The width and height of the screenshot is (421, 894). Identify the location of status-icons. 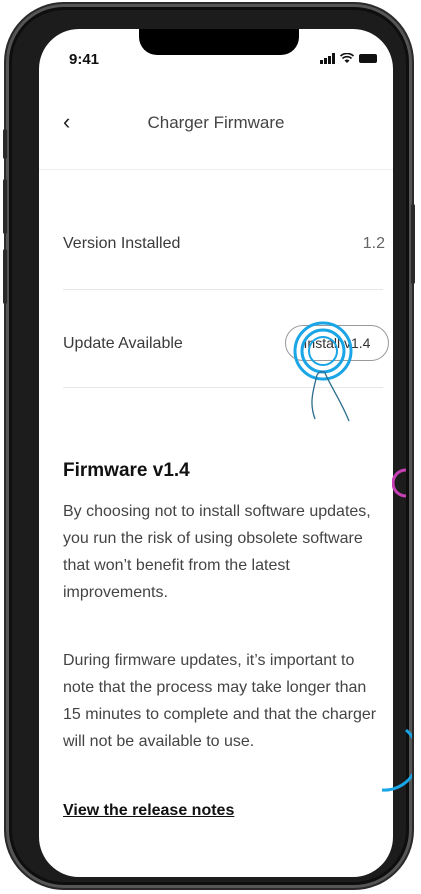
(348, 58).